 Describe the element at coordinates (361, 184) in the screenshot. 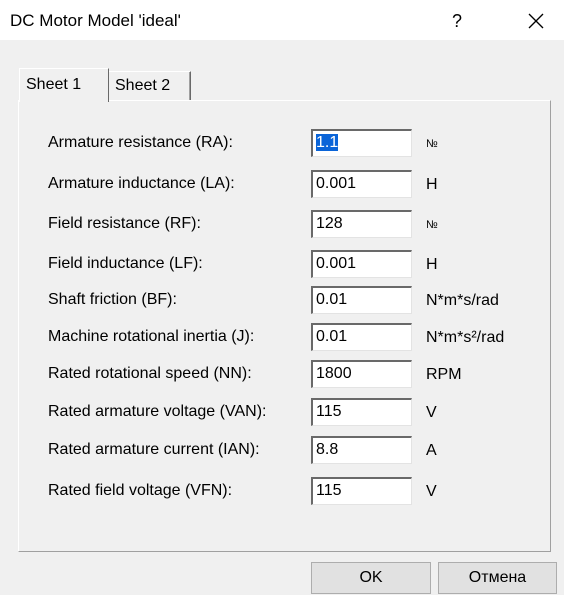

I see `armature-inductance-input: 0.001` at that location.